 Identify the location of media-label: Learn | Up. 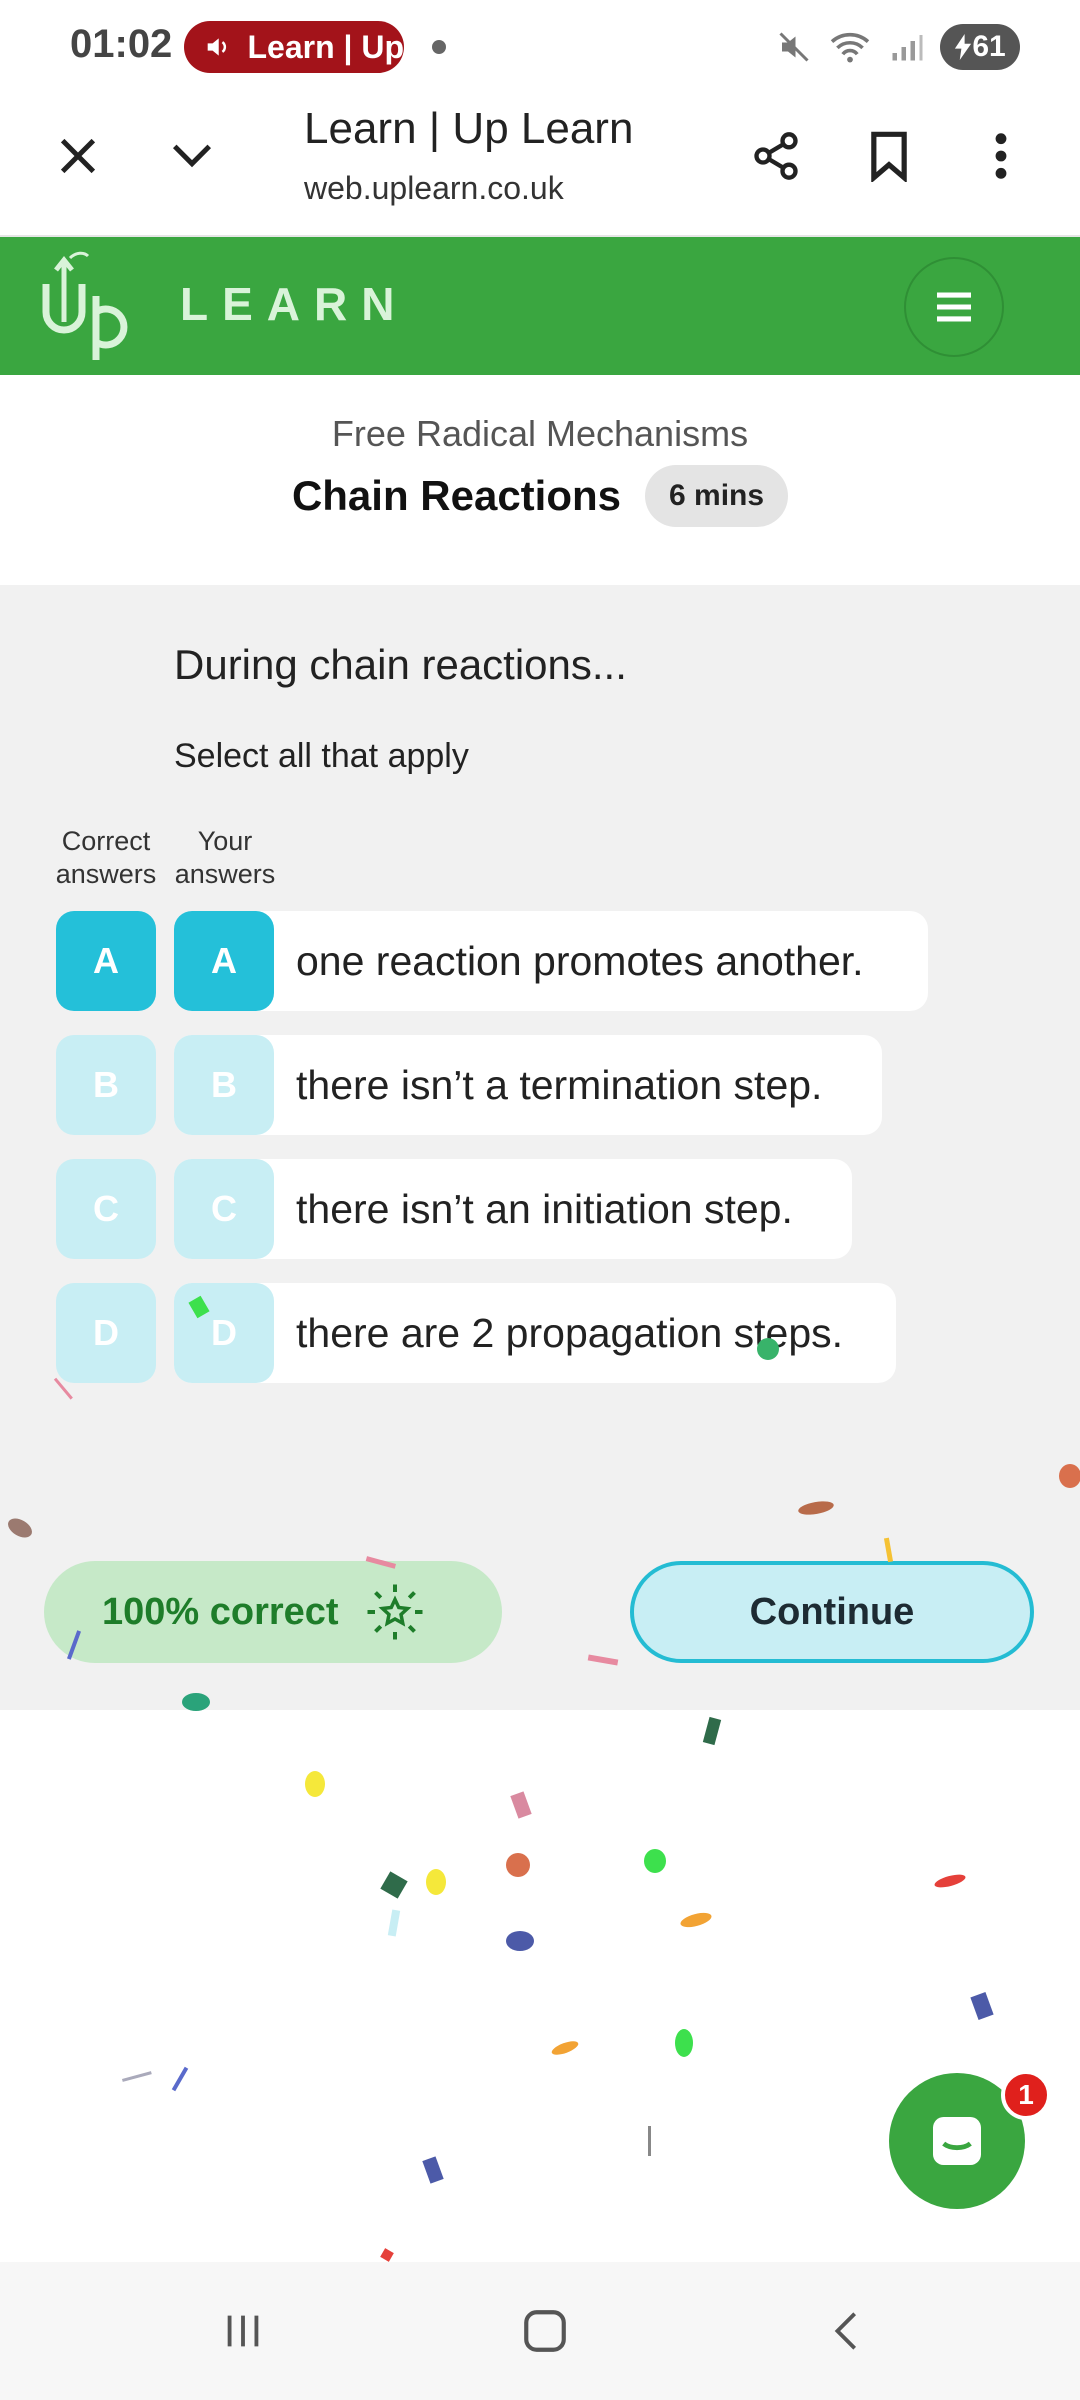
(325, 46).